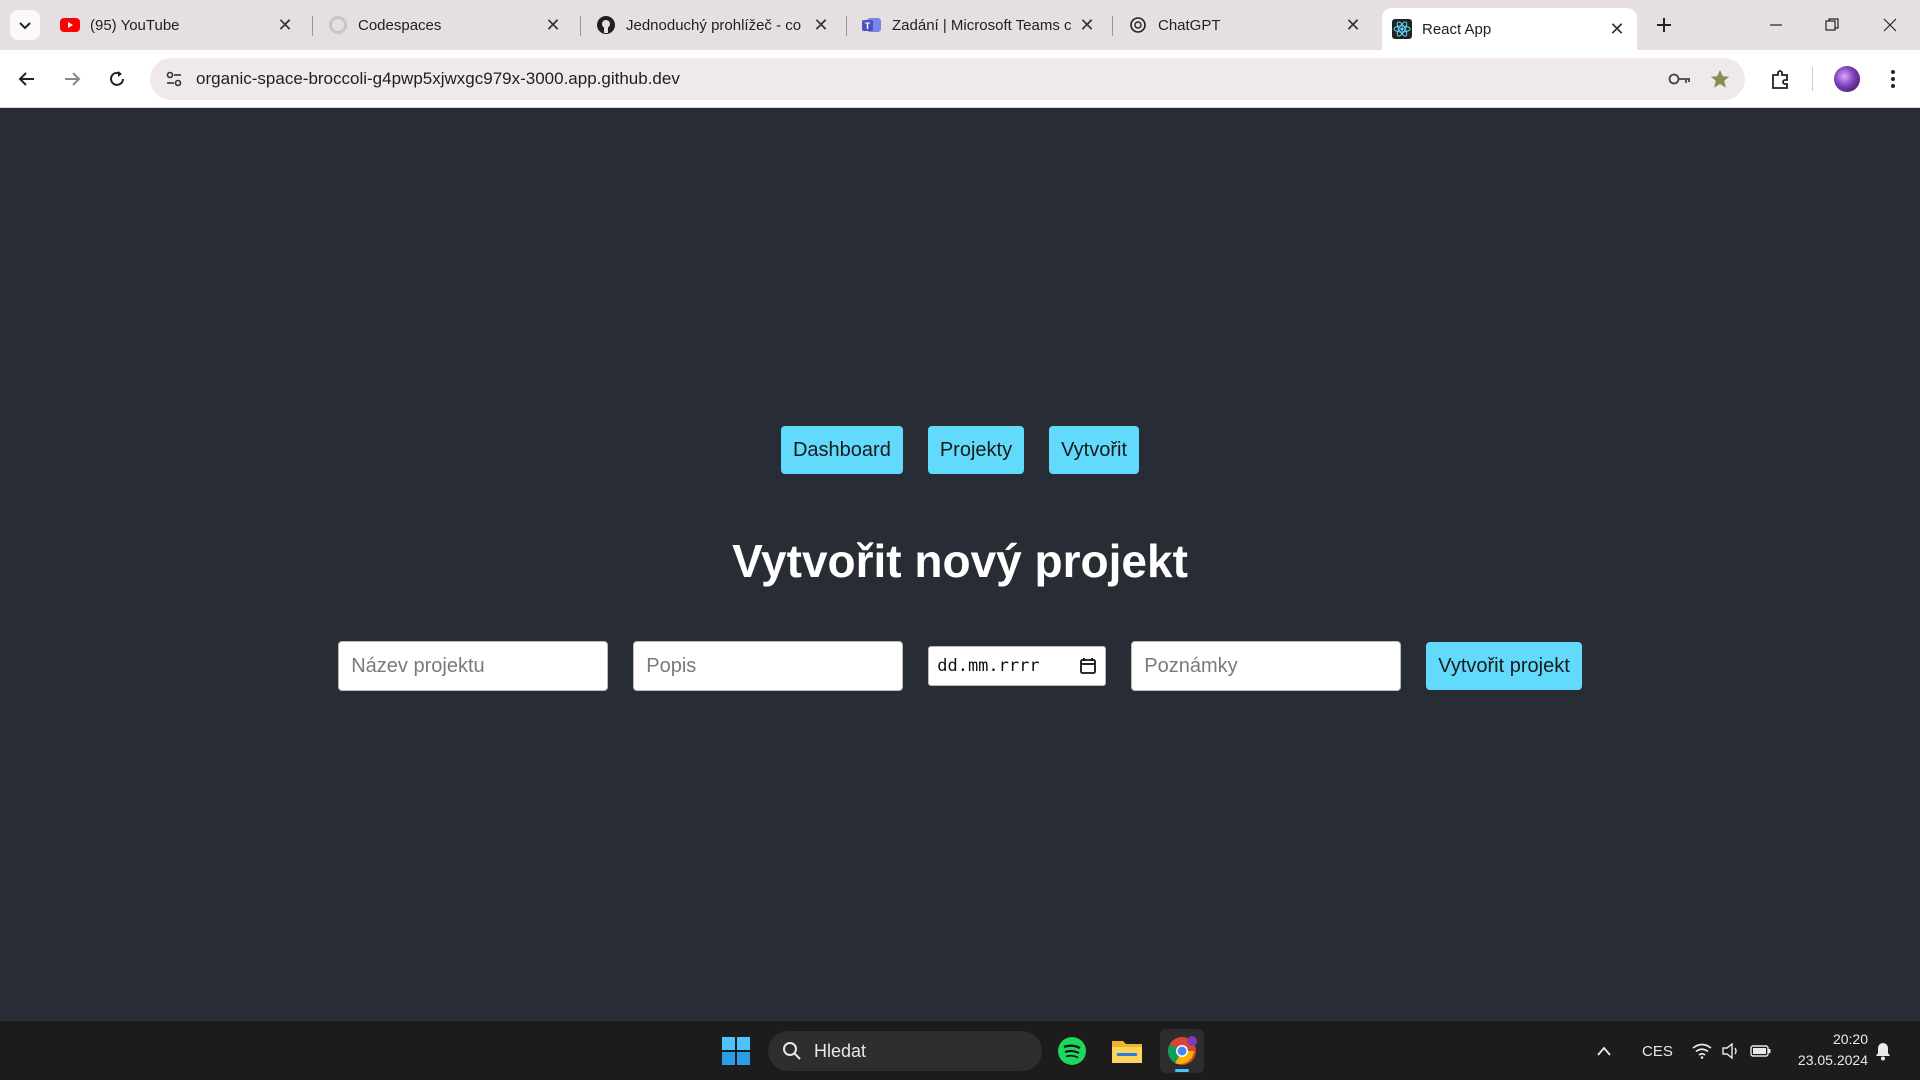 This screenshot has width=1920, height=1080. What do you see at coordinates (841, 450) in the screenshot?
I see `nav-dashboard: Dashboard` at bounding box center [841, 450].